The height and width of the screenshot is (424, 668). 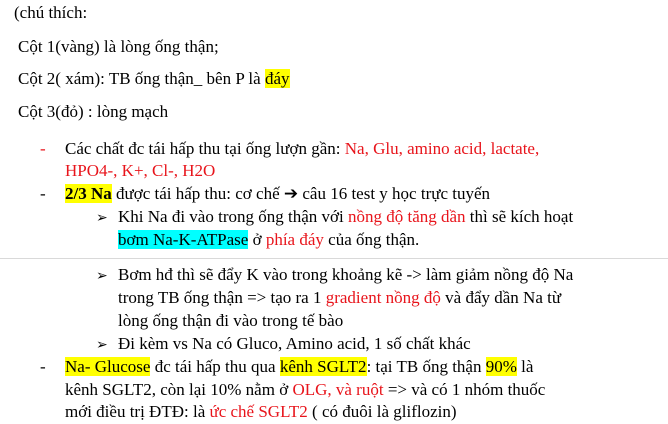 I want to click on item1-substances: Na, Glu, amino acid, lactate,, so click(x=442, y=148).